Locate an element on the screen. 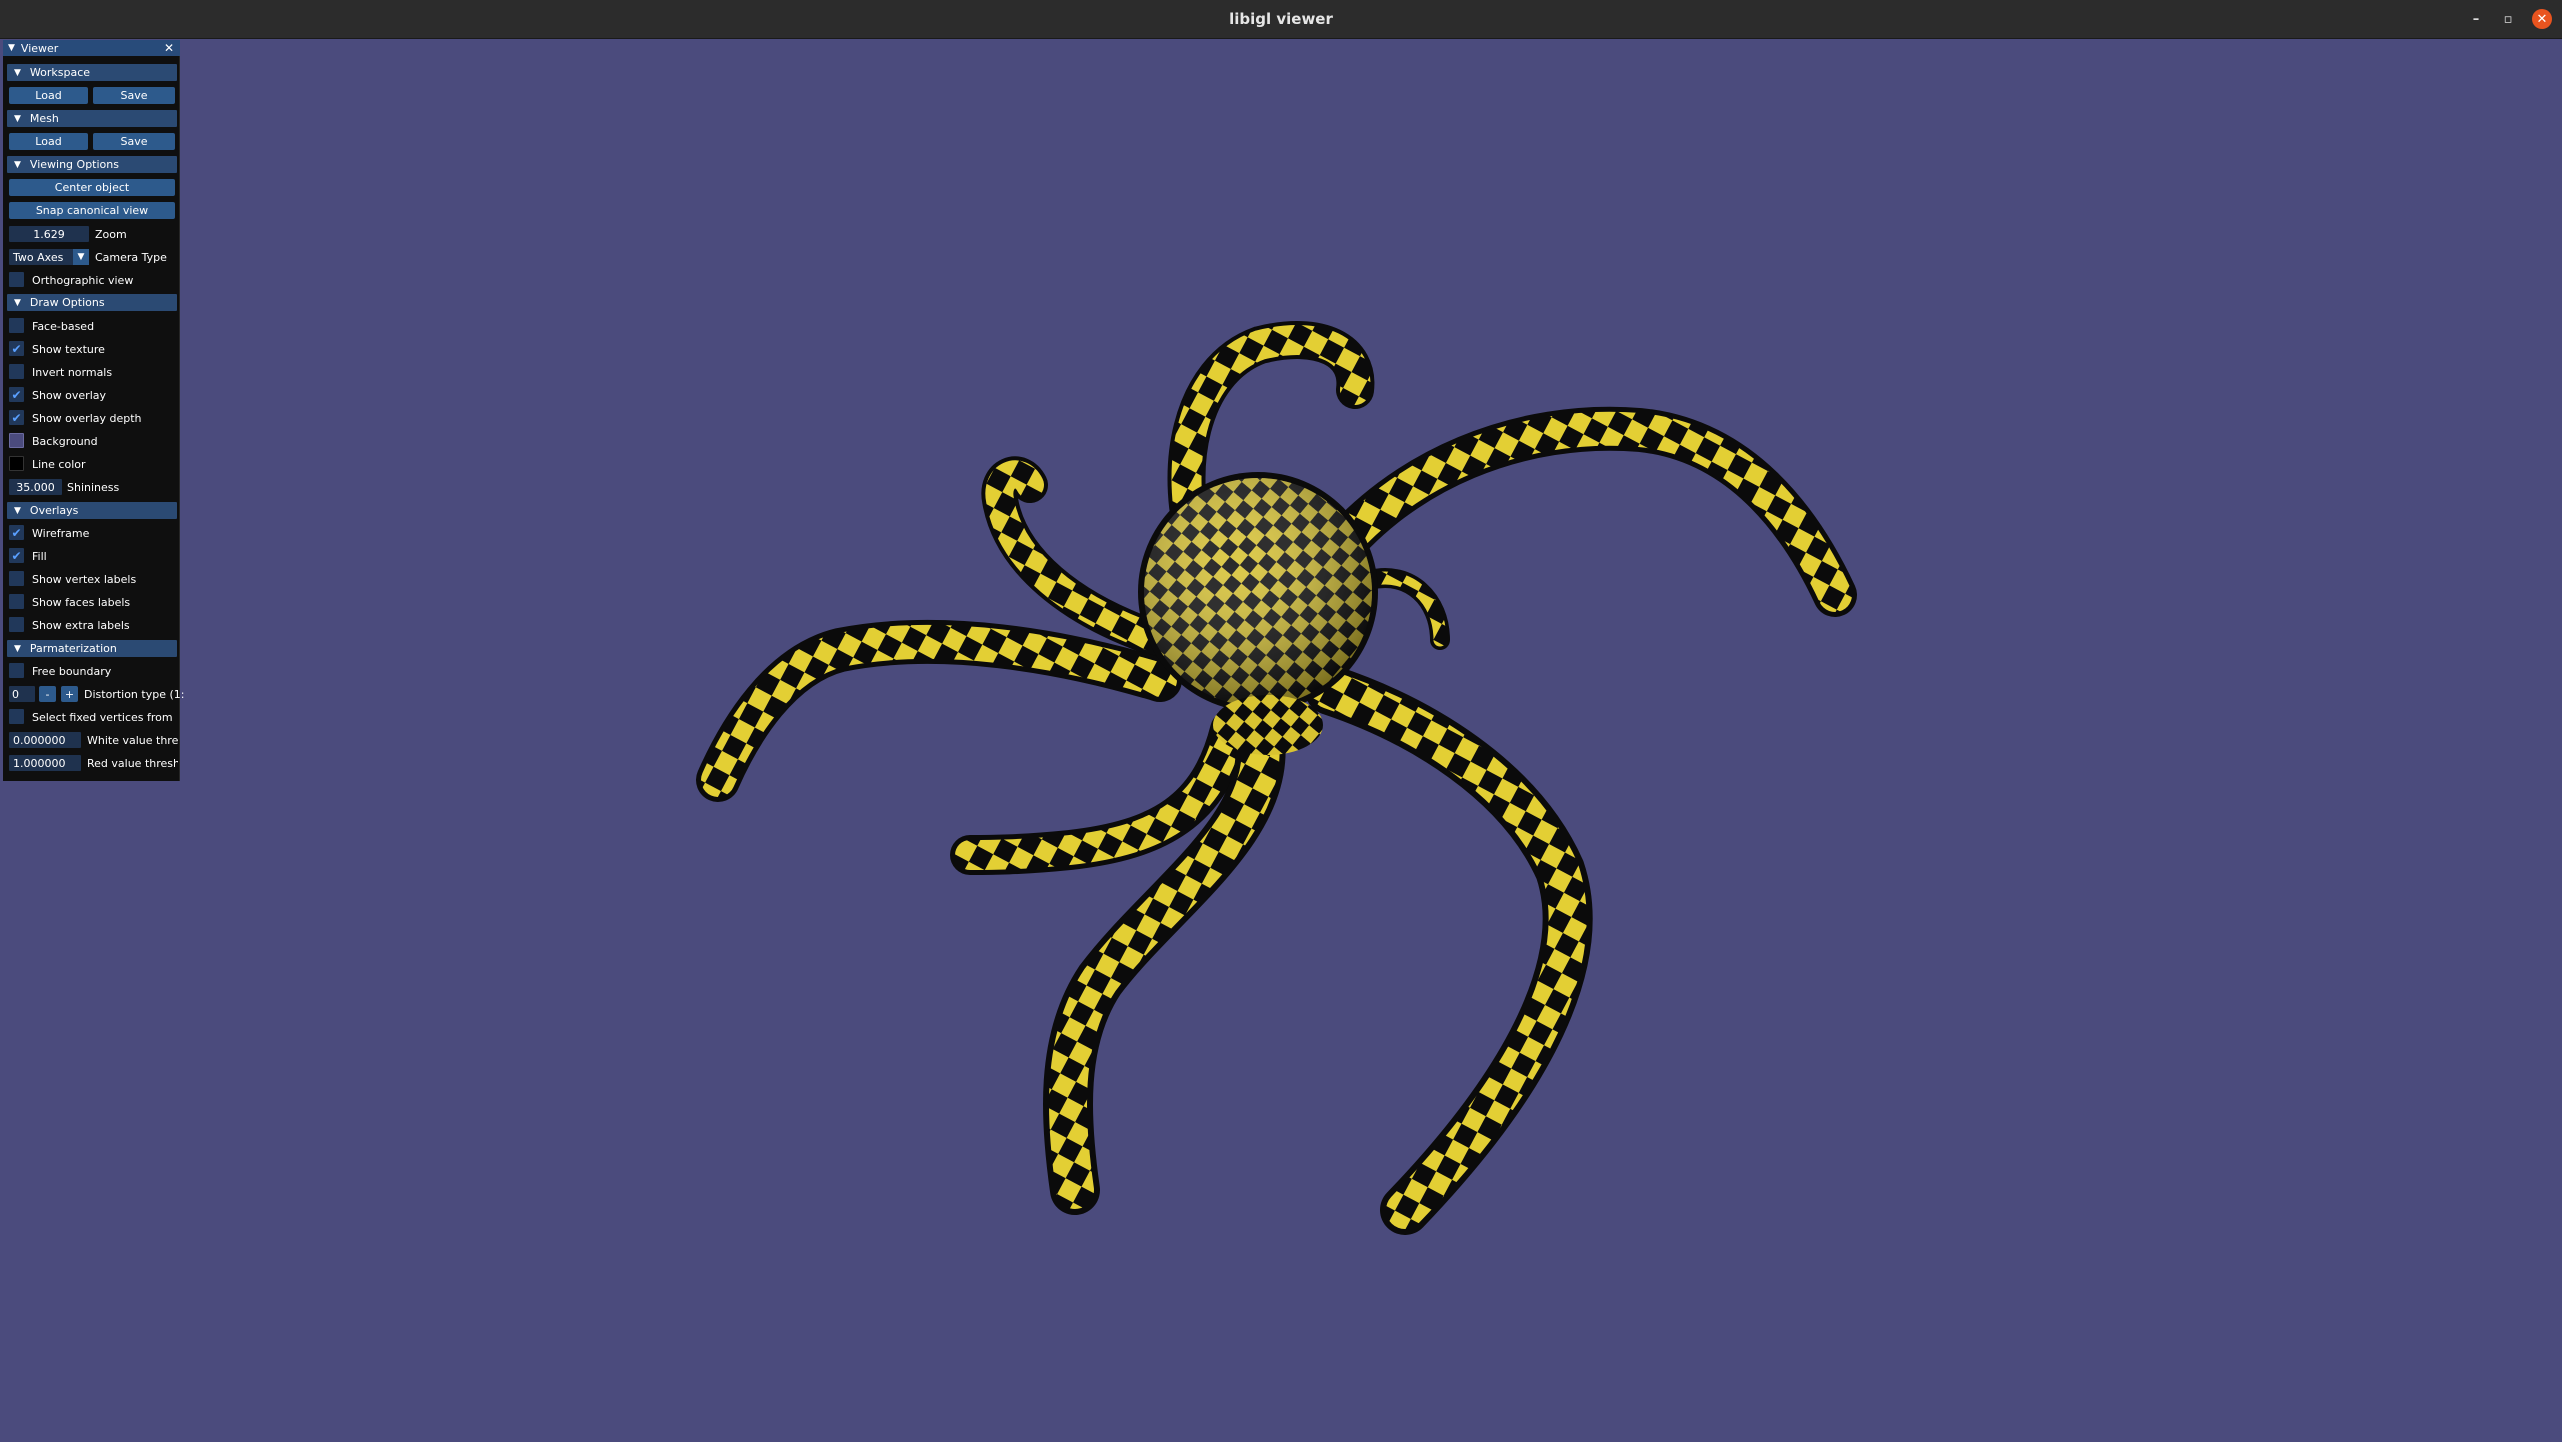 This screenshot has height=1442, width=2562. orthographic-view-checkbox is located at coordinates (16, 279).